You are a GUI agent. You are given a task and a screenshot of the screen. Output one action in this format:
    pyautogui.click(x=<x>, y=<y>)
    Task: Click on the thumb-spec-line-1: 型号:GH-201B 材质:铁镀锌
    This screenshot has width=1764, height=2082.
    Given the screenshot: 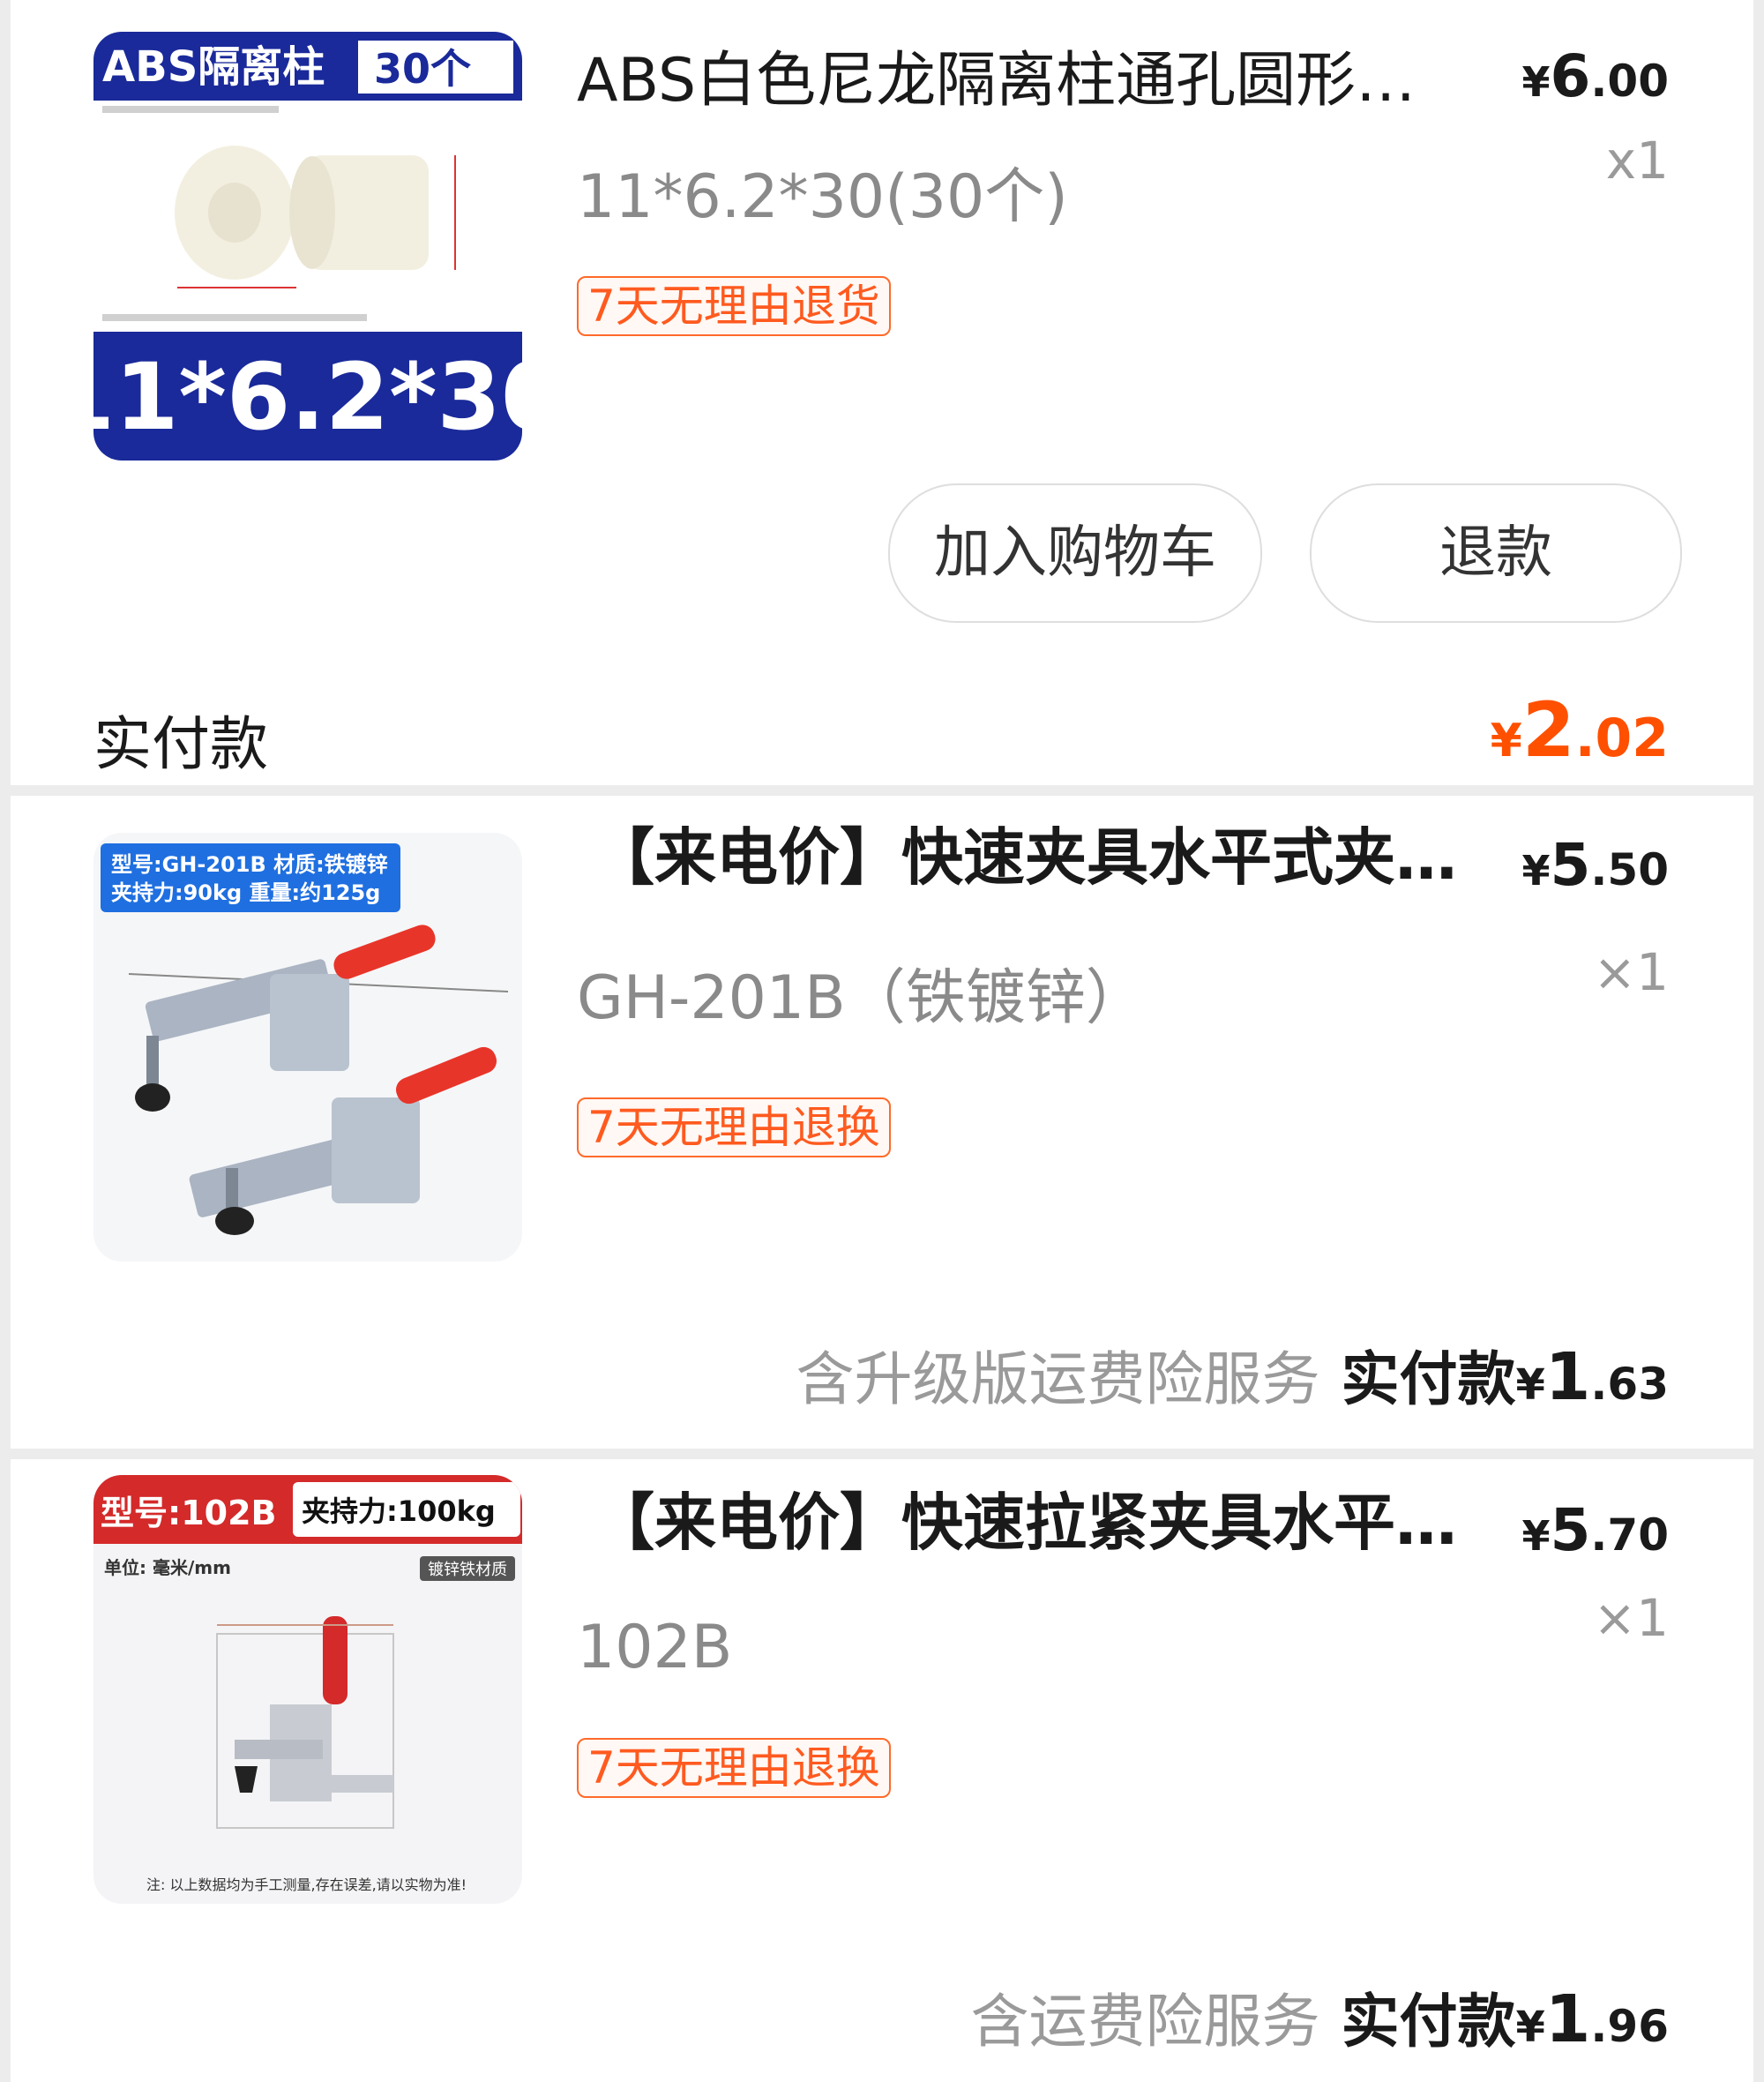 What is the action you would take?
    pyautogui.click(x=250, y=865)
    